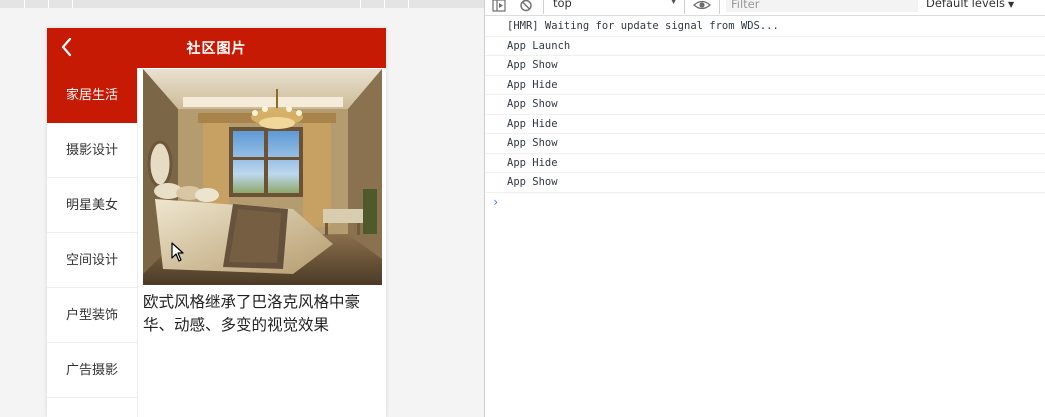 The width and height of the screenshot is (1045, 417). What do you see at coordinates (252, 313) in the screenshot?
I see `image-caption: 欧式风格继承了巴洛克风格中豪华、动感、多变的视觉效果` at bounding box center [252, 313].